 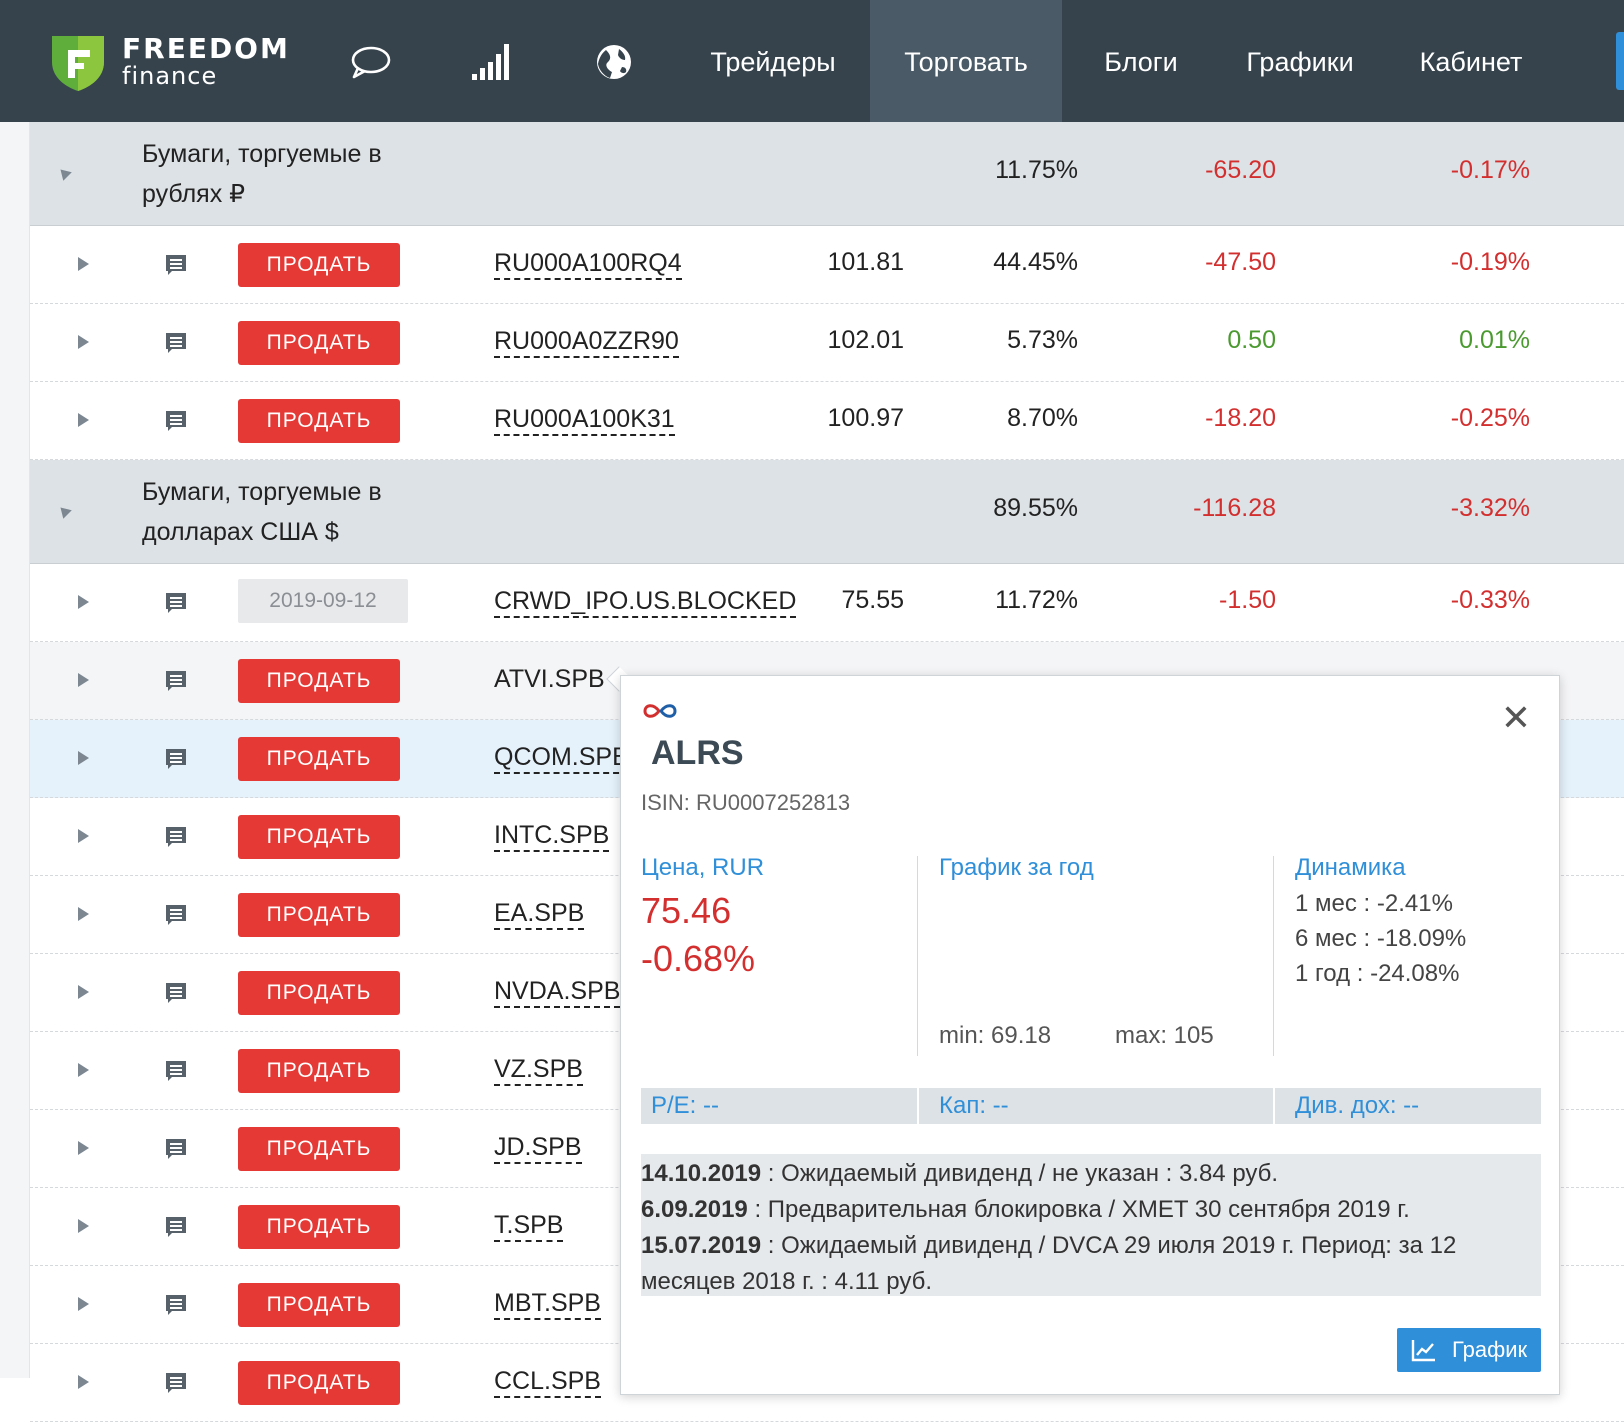 I want to click on close-icon: ✕, so click(x=1516, y=718).